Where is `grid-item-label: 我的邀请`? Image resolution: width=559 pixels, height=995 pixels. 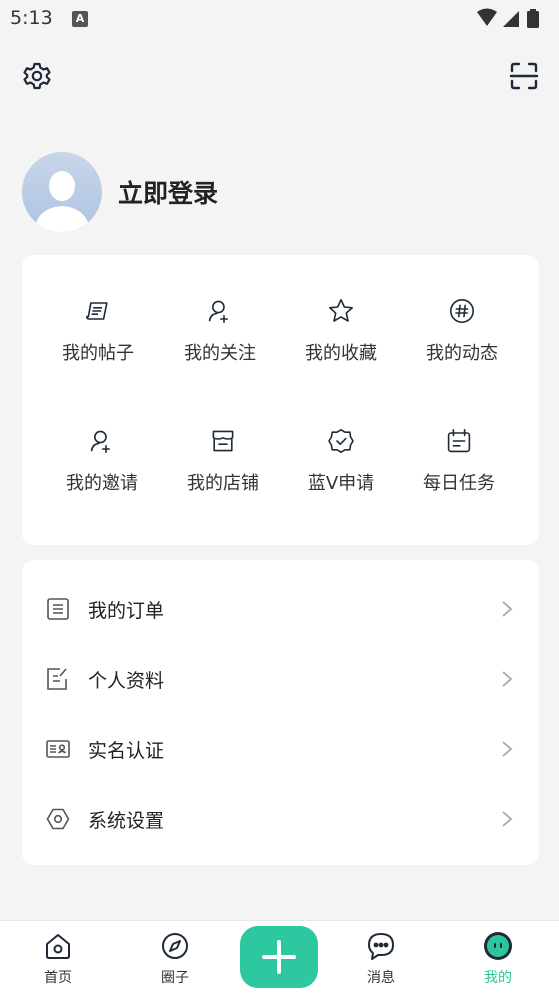 grid-item-label: 我的邀请 is located at coordinates (102, 483).